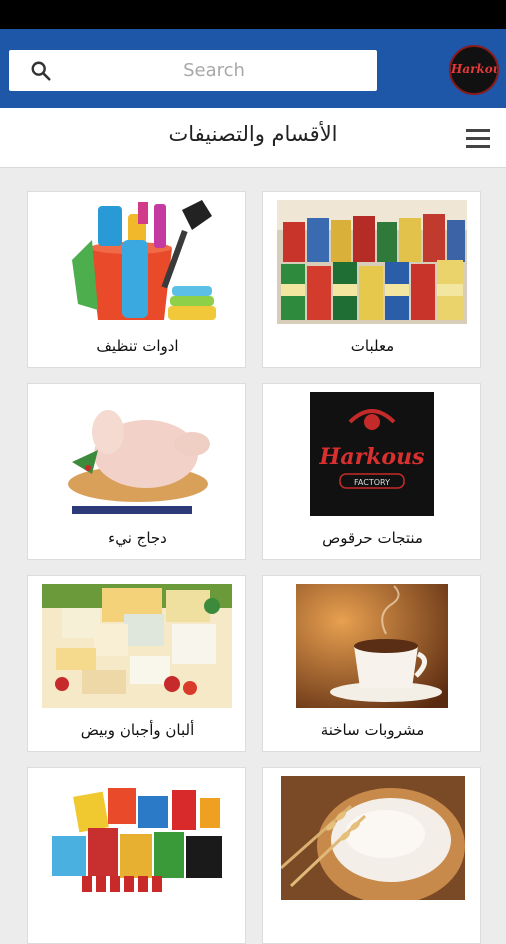 The width and height of the screenshot is (506, 944). Describe the element at coordinates (253, 14) in the screenshot. I see `status-bar` at that location.